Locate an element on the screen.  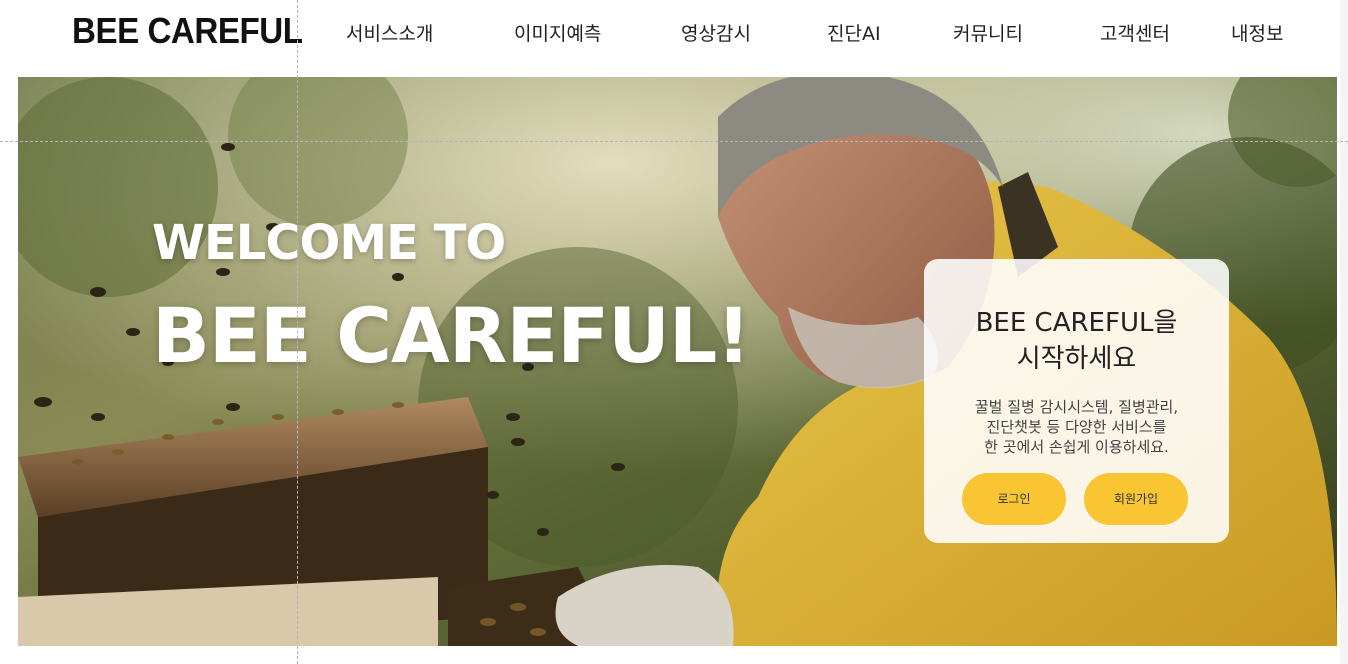
card-desc-line2: 진단챗봇 등 다양한 서비스를 is located at coordinates (1076, 427).